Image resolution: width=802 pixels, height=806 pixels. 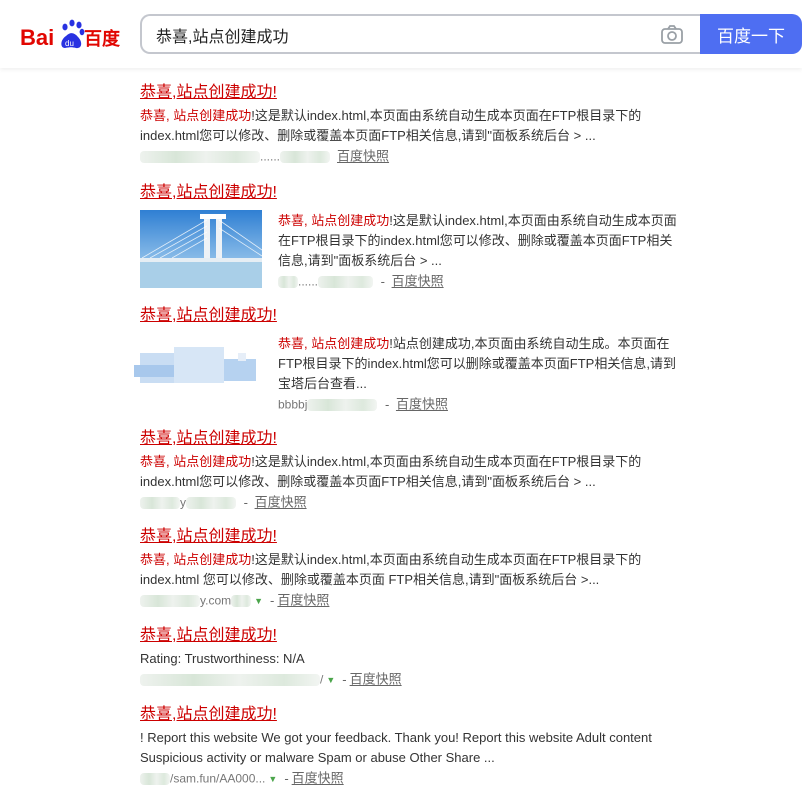 I want to click on result-url-row: /sam.fun/AA000... ▼ - 百度快照, so click(x=420, y=778).